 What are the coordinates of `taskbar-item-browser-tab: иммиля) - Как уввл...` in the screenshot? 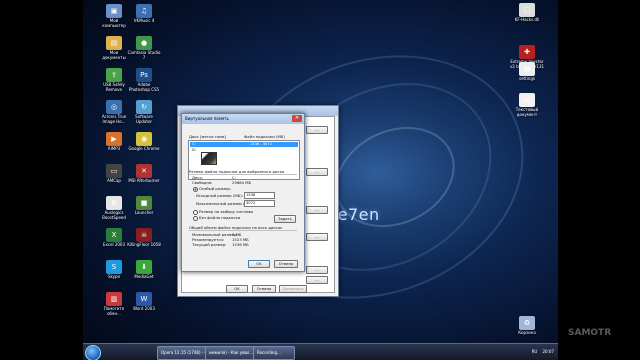 It's located at (231, 353).